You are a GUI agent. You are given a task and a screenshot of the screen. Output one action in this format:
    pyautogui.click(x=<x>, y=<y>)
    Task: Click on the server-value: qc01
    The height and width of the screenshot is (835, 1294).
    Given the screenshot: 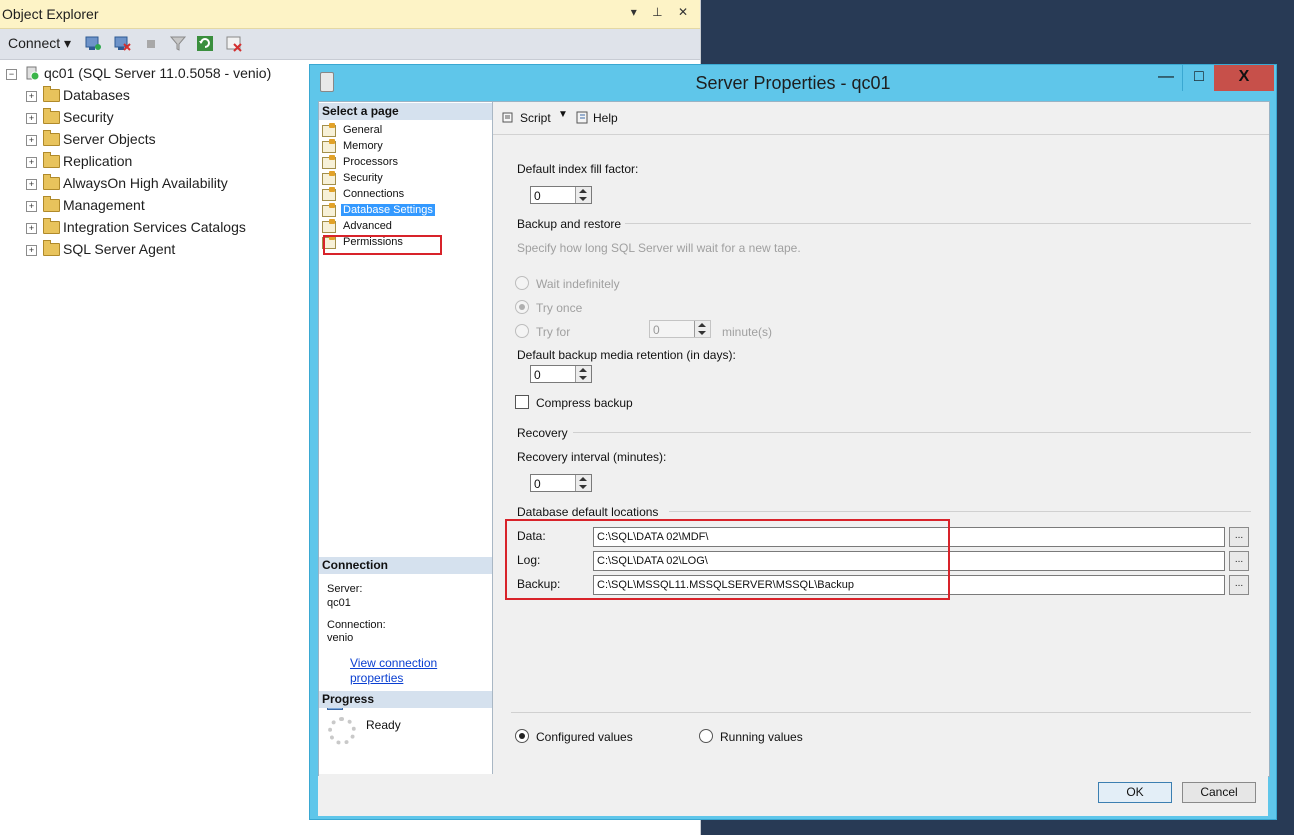 What is the action you would take?
    pyautogui.click(x=339, y=603)
    